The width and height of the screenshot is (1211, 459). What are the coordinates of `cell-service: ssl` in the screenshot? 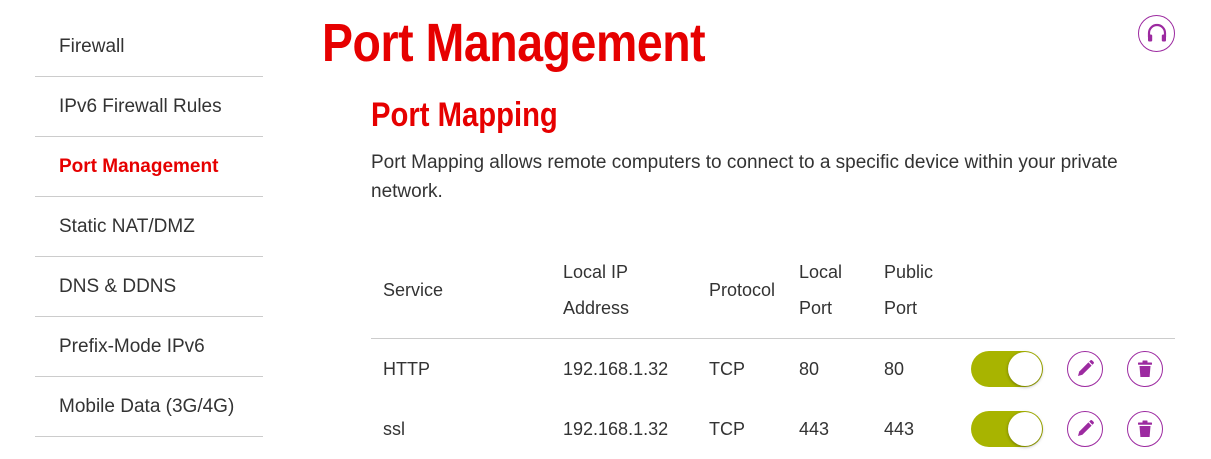 It's located at (394, 428).